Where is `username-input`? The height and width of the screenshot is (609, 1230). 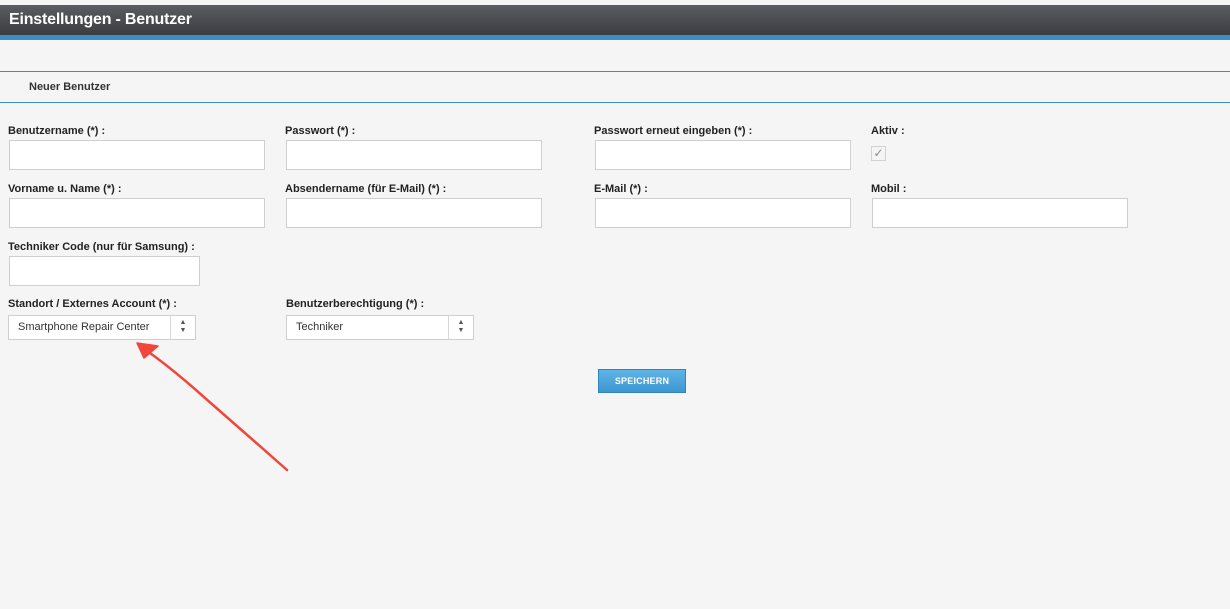
username-input is located at coordinates (137, 155).